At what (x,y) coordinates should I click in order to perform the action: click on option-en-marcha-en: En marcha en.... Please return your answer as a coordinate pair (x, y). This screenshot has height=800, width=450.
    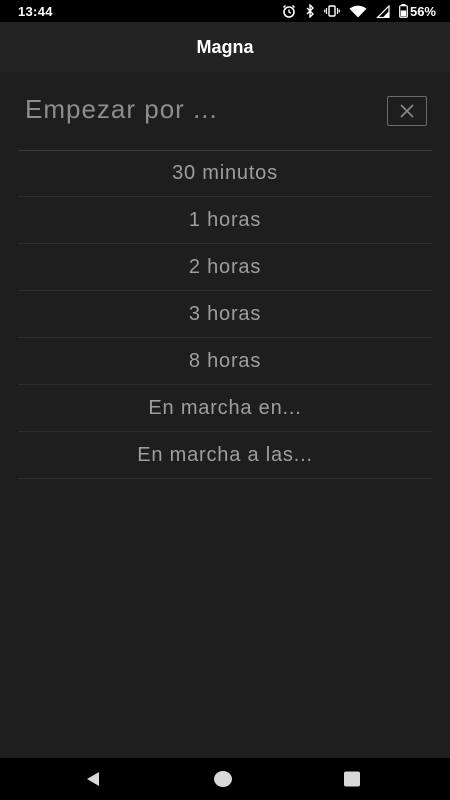
    Looking at the image, I should click on (225, 408).